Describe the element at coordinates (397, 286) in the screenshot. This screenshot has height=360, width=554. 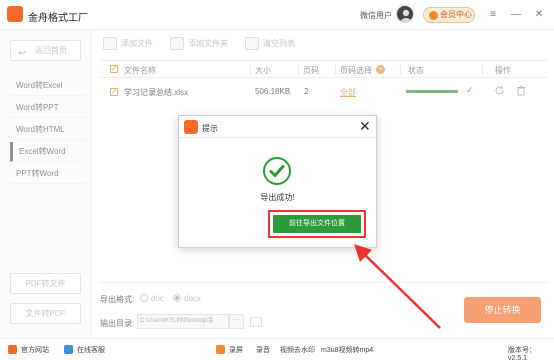
I see `annotation-arrow` at that location.